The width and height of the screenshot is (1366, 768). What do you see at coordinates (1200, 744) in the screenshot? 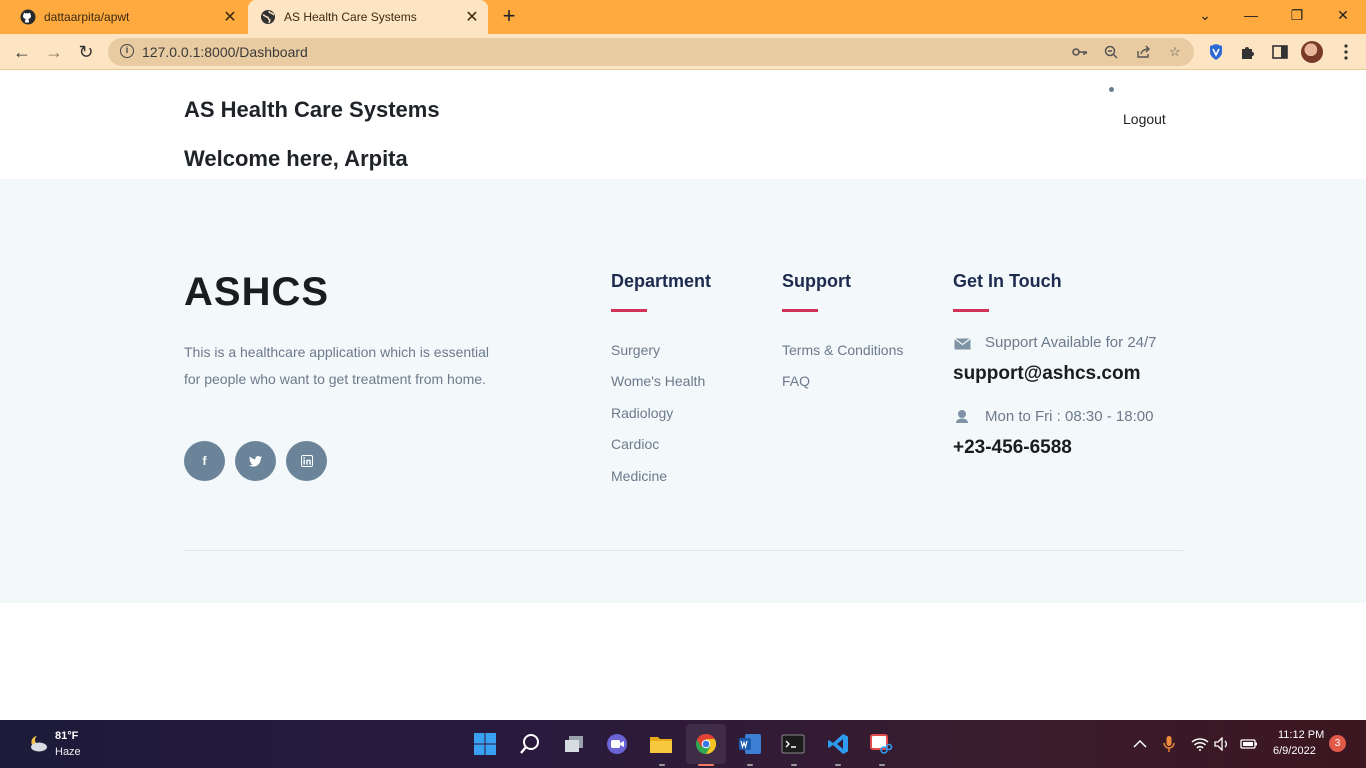
I see `wifi-icon` at bounding box center [1200, 744].